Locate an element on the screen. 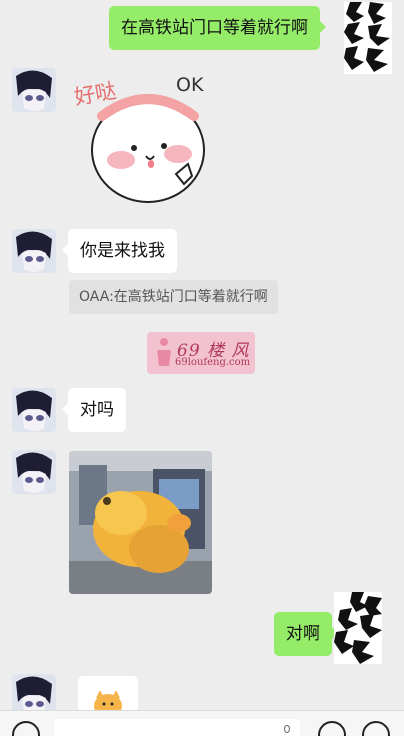 This screenshot has height=736, width=404. plus-icon is located at coordinates (376, 728).